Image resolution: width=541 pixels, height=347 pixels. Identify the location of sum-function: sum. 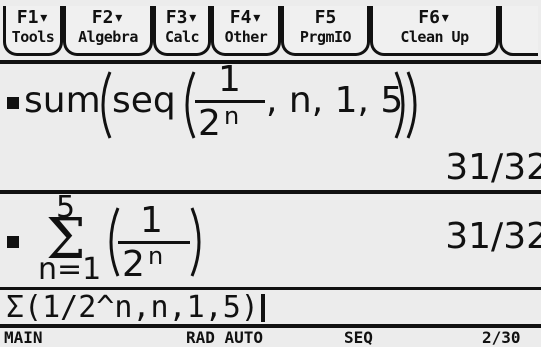
(62, 100).